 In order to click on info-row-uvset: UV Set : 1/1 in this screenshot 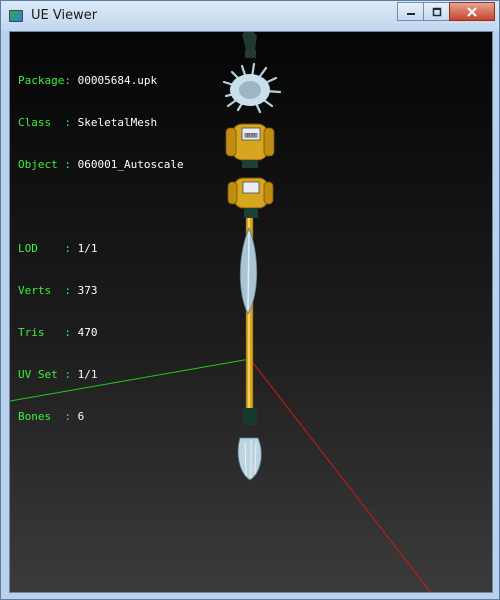, I will do `click(101, 375)`.